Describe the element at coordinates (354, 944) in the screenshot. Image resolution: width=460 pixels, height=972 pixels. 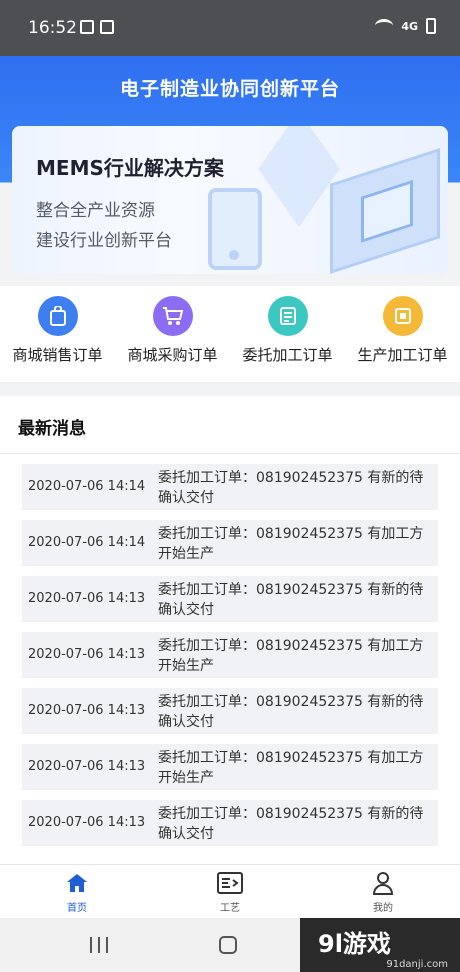
I see `watermark-brand: 9l游戏` at that location.